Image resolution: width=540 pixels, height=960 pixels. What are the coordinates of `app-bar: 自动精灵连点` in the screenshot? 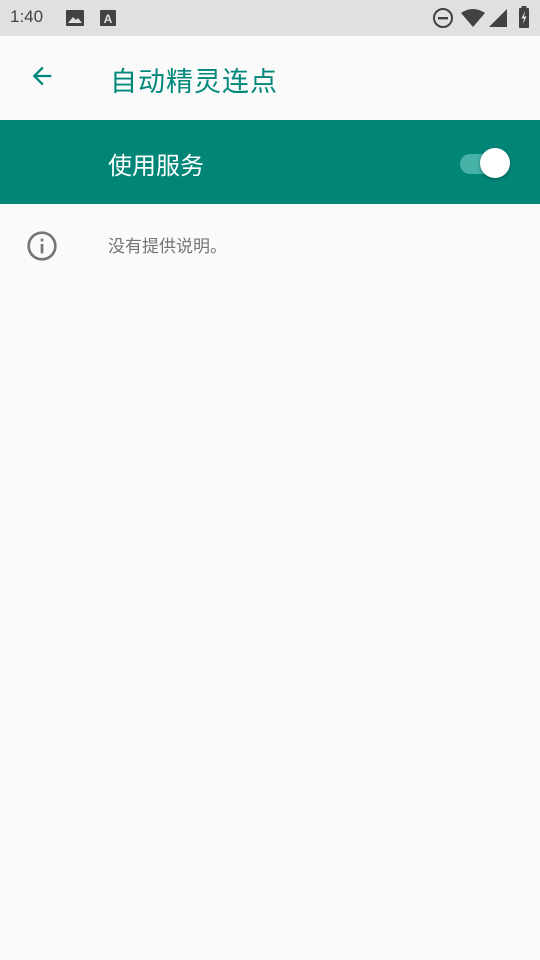 It's located at (270, 78).